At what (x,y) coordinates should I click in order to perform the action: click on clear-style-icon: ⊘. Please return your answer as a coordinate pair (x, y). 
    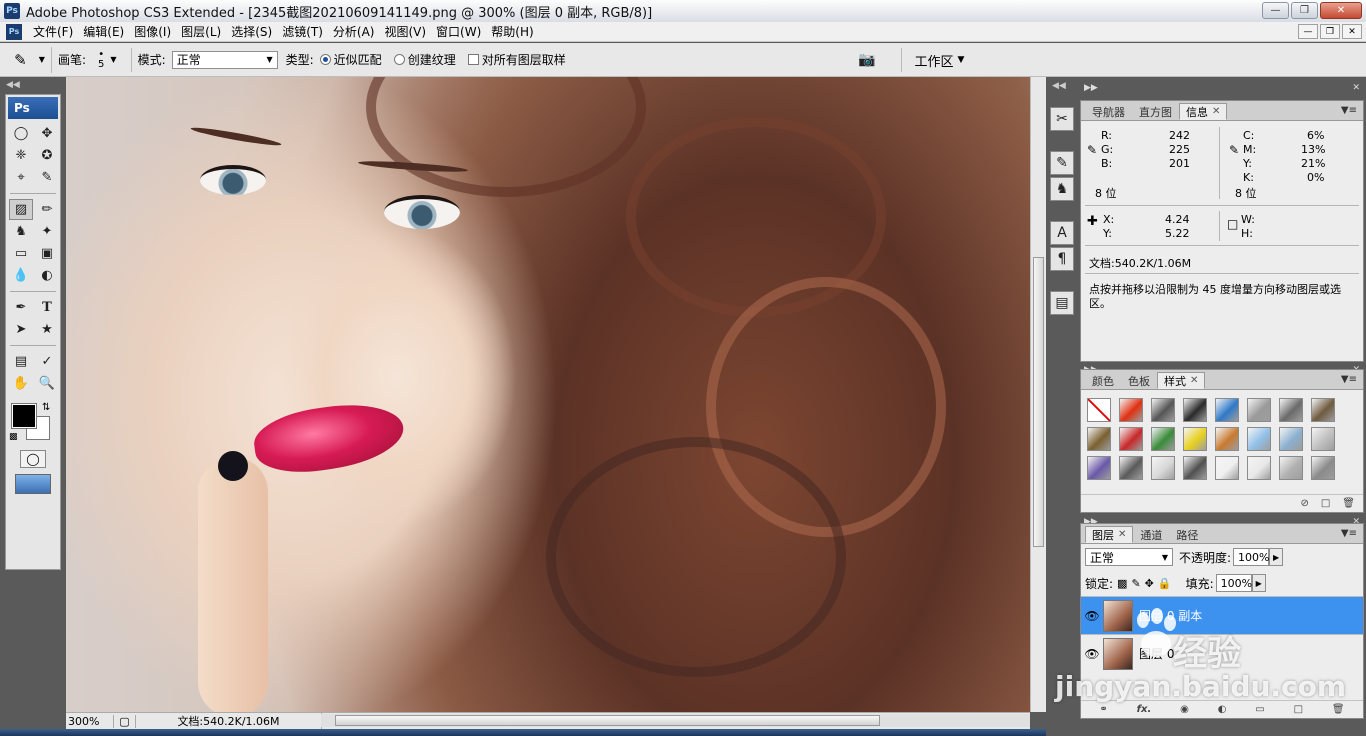
    Looking at the image, I should click on (1304, 503).